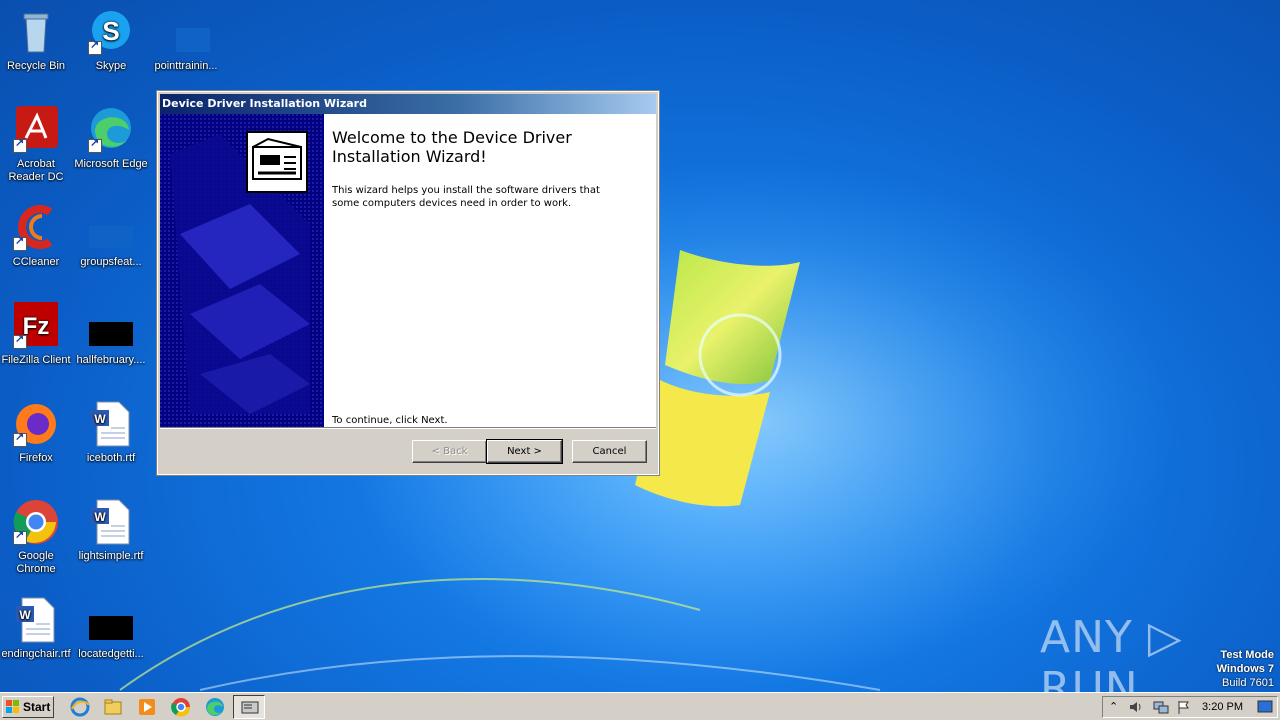 The image size is (1280, 720). Describe the element at coordinates (1248, 683) in the screenshot. I see `build-label: Build 7601` at that location.